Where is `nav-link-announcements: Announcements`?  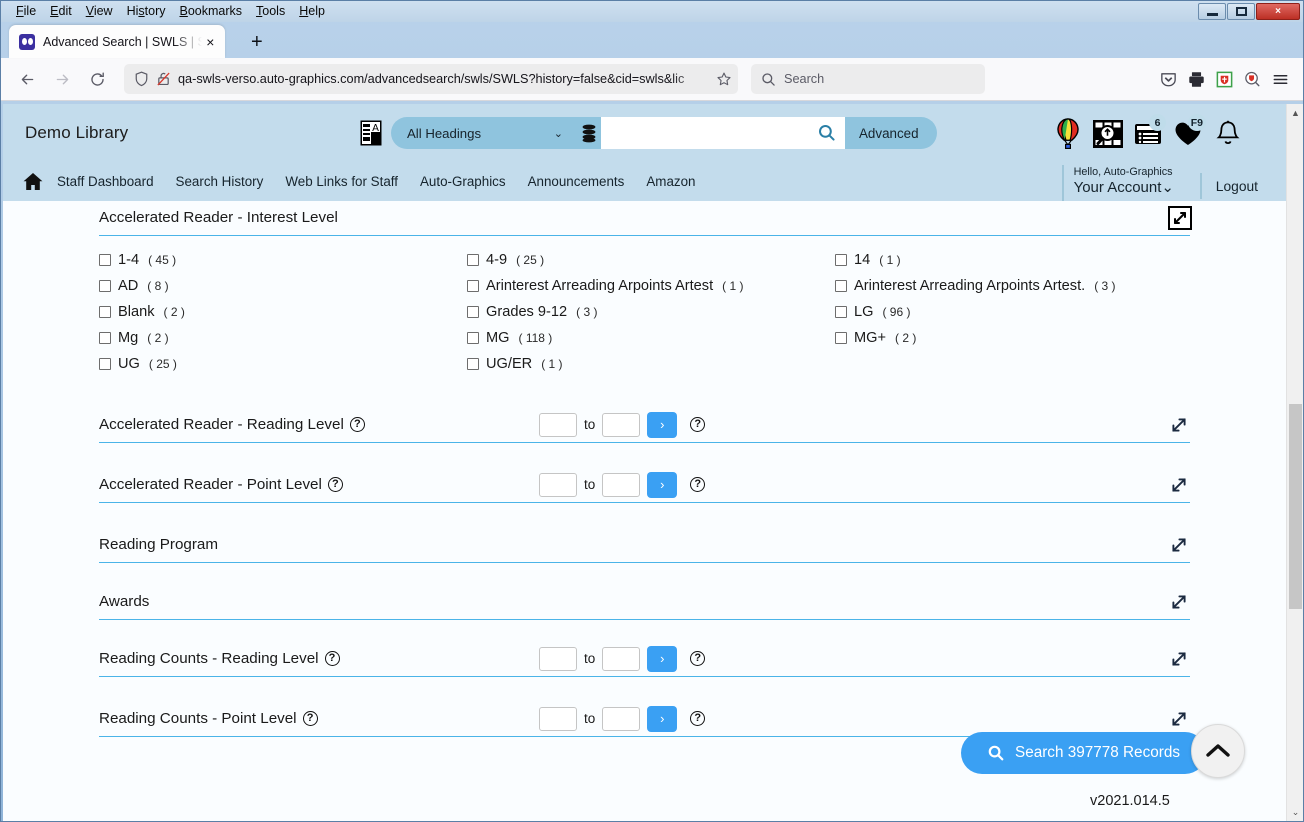 nav-link-announcements: Announcements is located at coordinates (576, 181).